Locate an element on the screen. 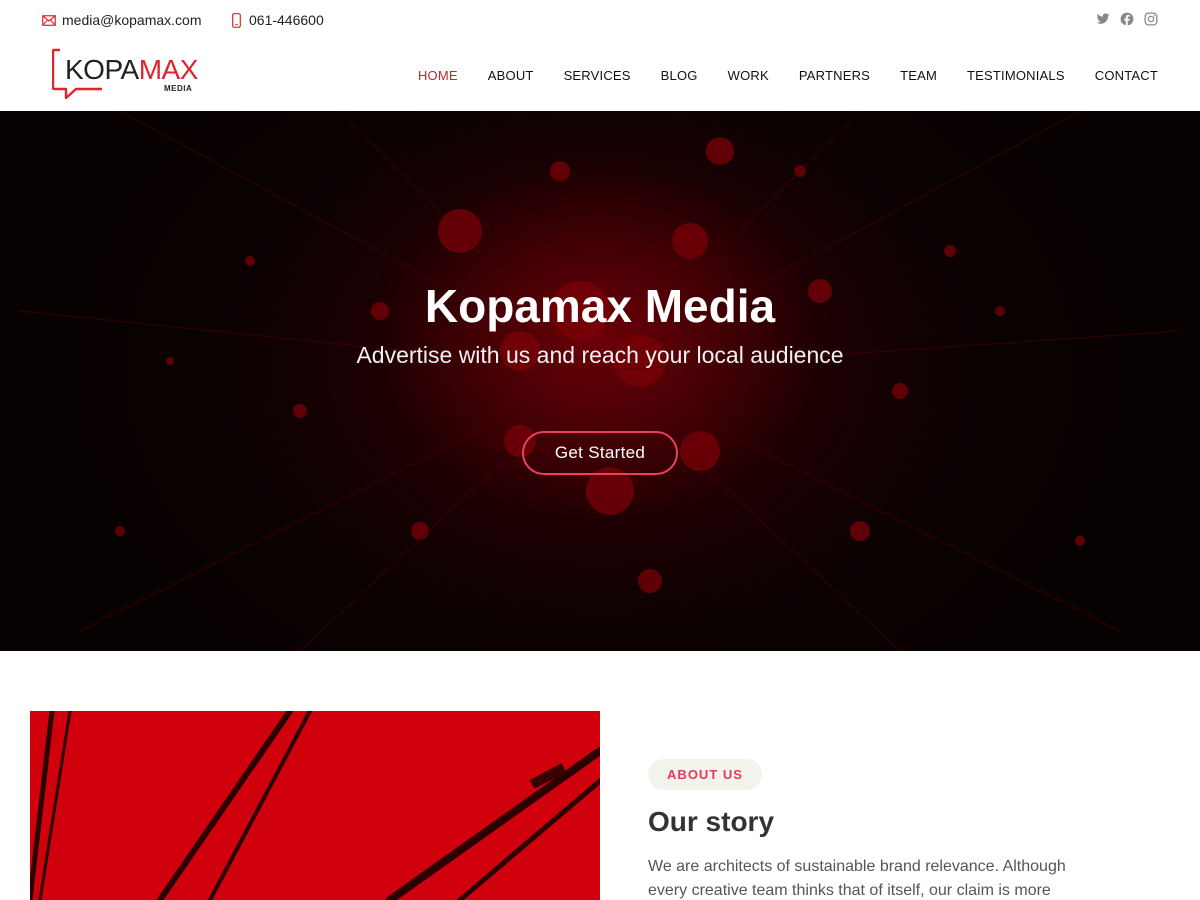  umbrella-ribs-image is located at coordinates (315, 805).